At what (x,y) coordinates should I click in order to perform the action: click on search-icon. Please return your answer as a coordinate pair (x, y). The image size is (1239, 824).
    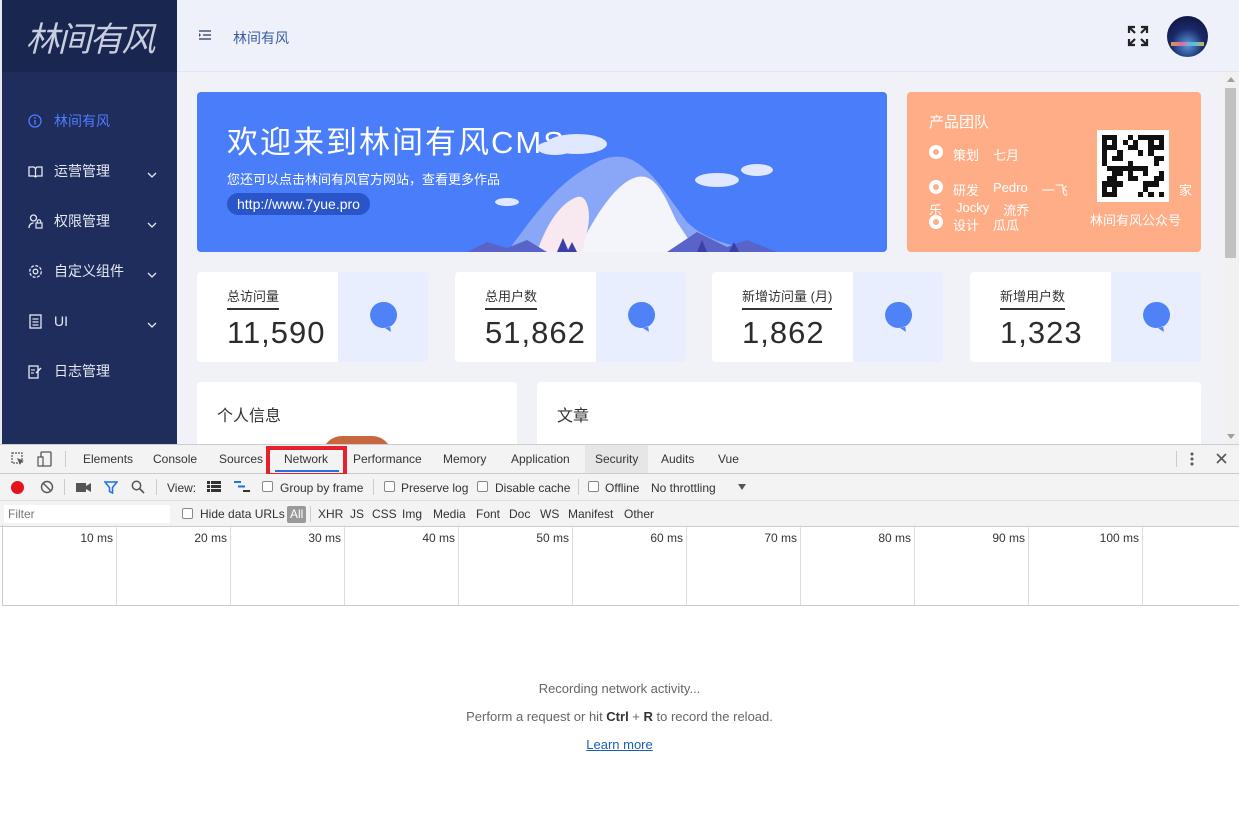
    Looking at the image, I should click on (138, 488).